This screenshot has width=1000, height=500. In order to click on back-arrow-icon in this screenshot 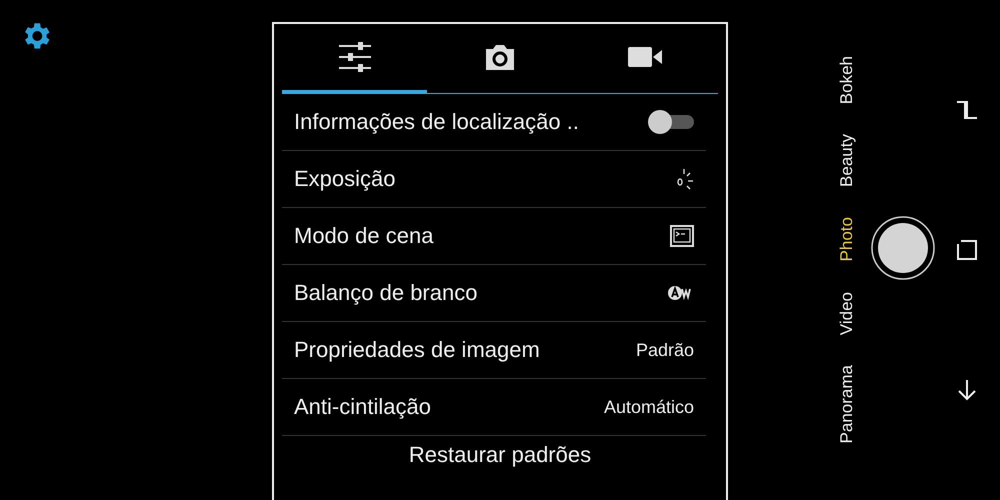, I will do `click(967, 390)`.